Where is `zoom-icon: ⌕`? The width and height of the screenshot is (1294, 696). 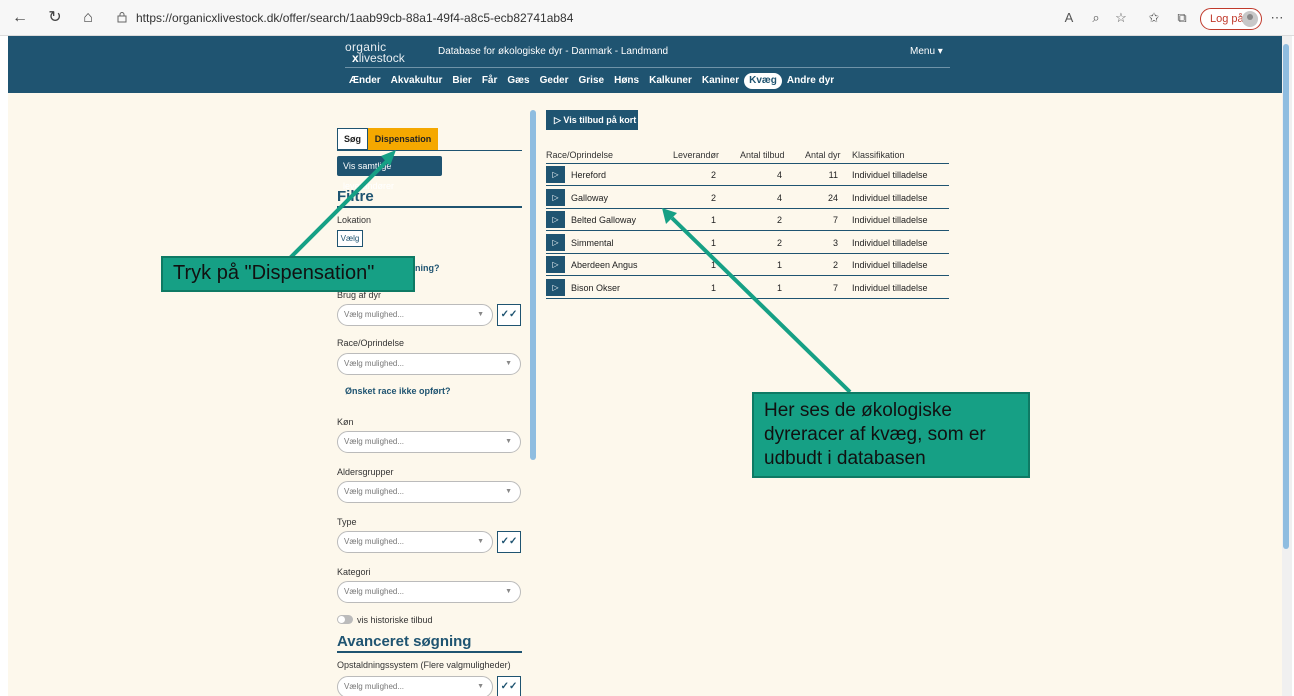 zoom-icon: ⌕ is located at coordinates (1096, 18).